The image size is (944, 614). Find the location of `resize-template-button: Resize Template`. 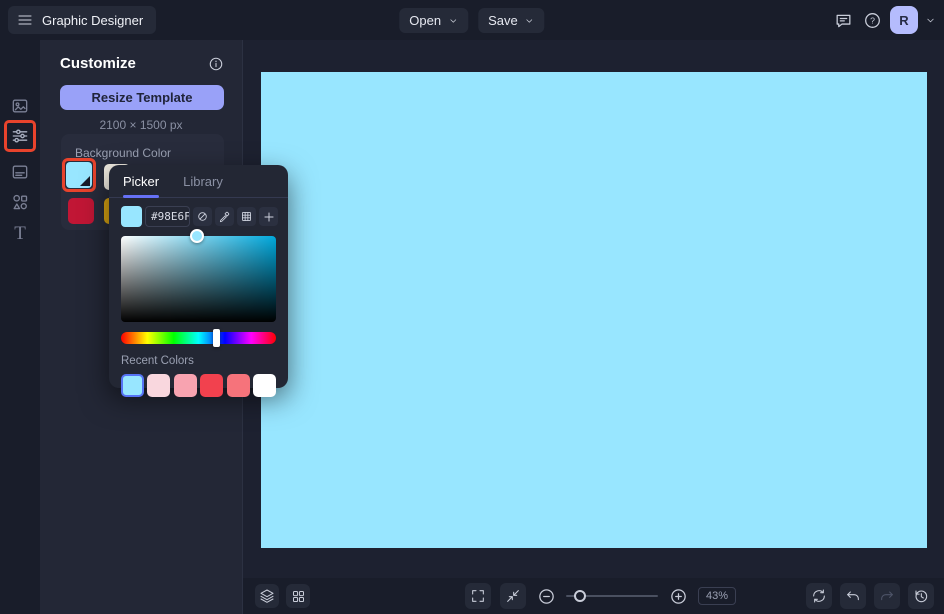

resize-template-button: Resize Template is located at coordinates (142, 97).